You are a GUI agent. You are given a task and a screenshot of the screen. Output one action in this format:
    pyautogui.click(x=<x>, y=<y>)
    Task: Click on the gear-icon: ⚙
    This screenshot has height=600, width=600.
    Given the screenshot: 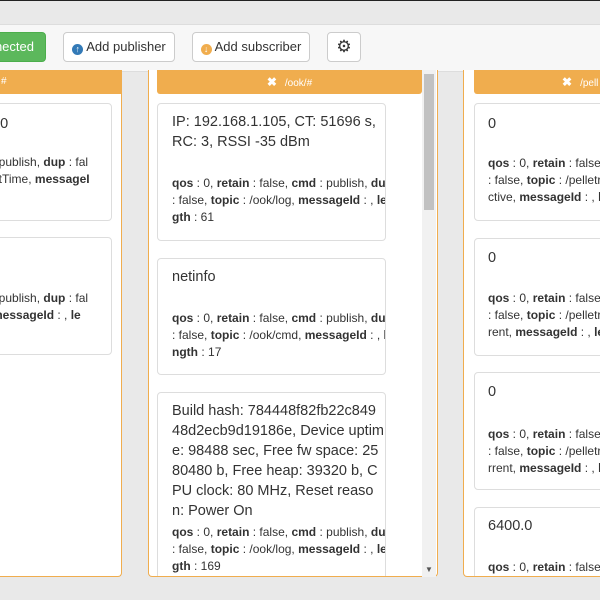 What is the action you would take?
    pyautogui.click(x=344, y=46)
    